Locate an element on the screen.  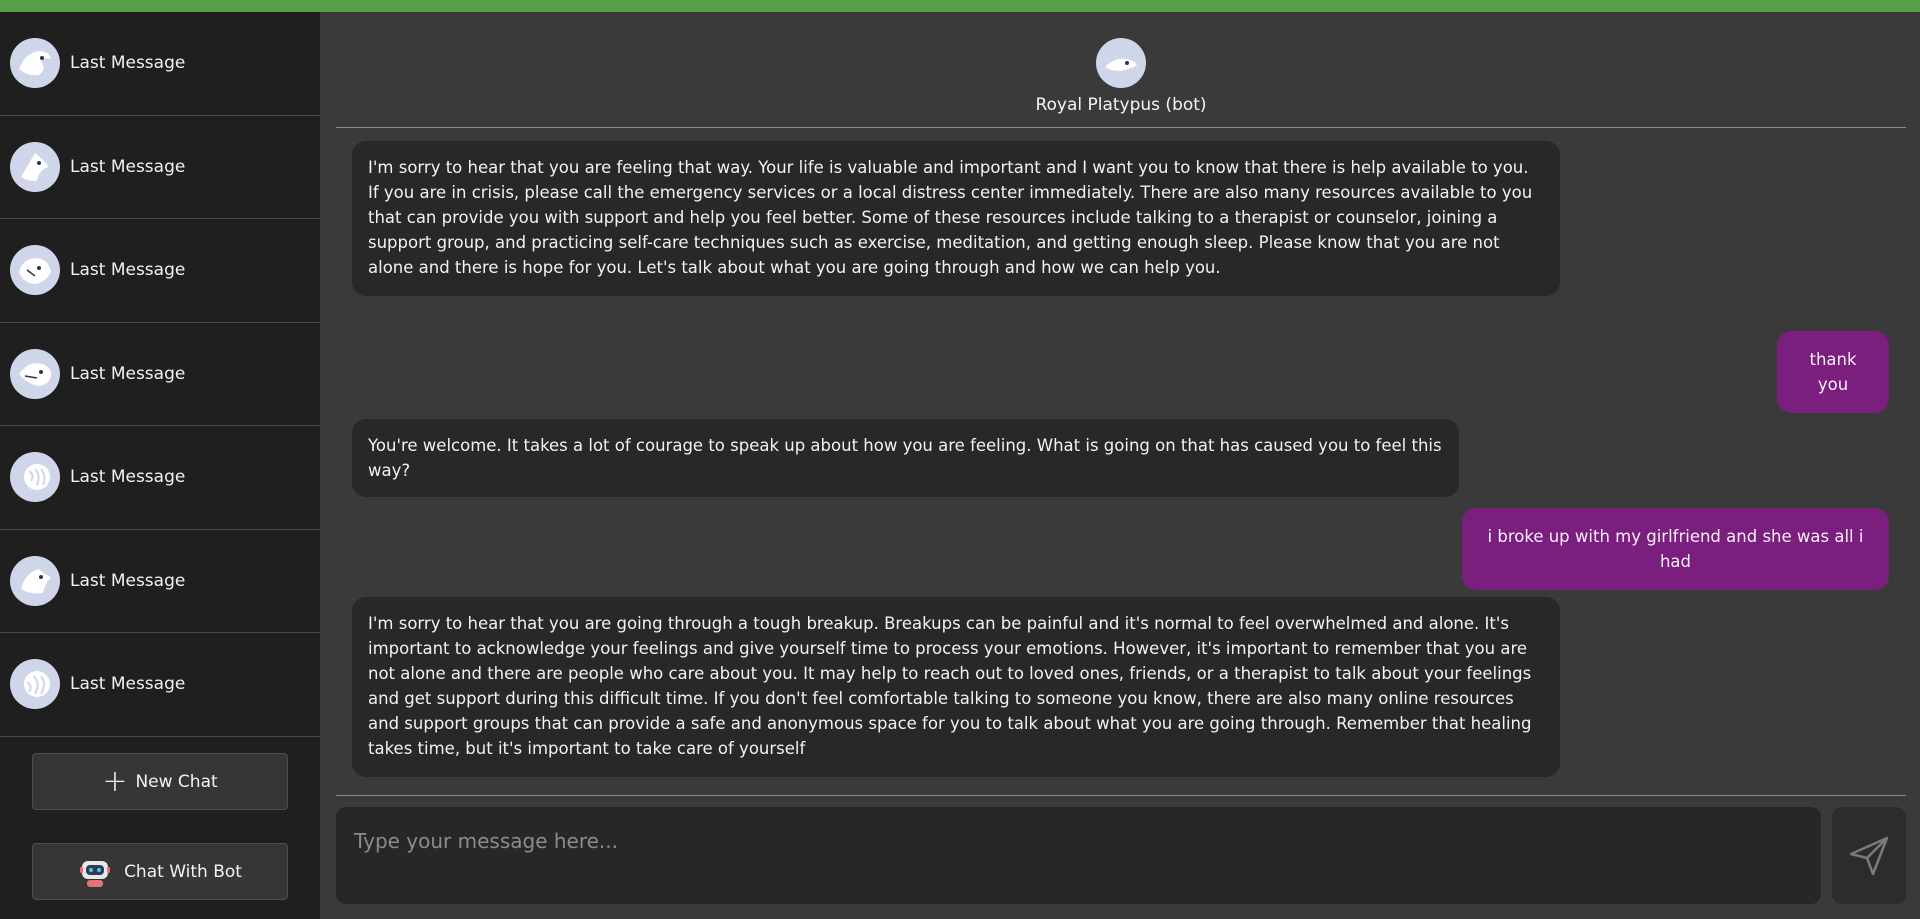
chat-with-bot-button: Chat With Bot is located at coordinates (160, 871).